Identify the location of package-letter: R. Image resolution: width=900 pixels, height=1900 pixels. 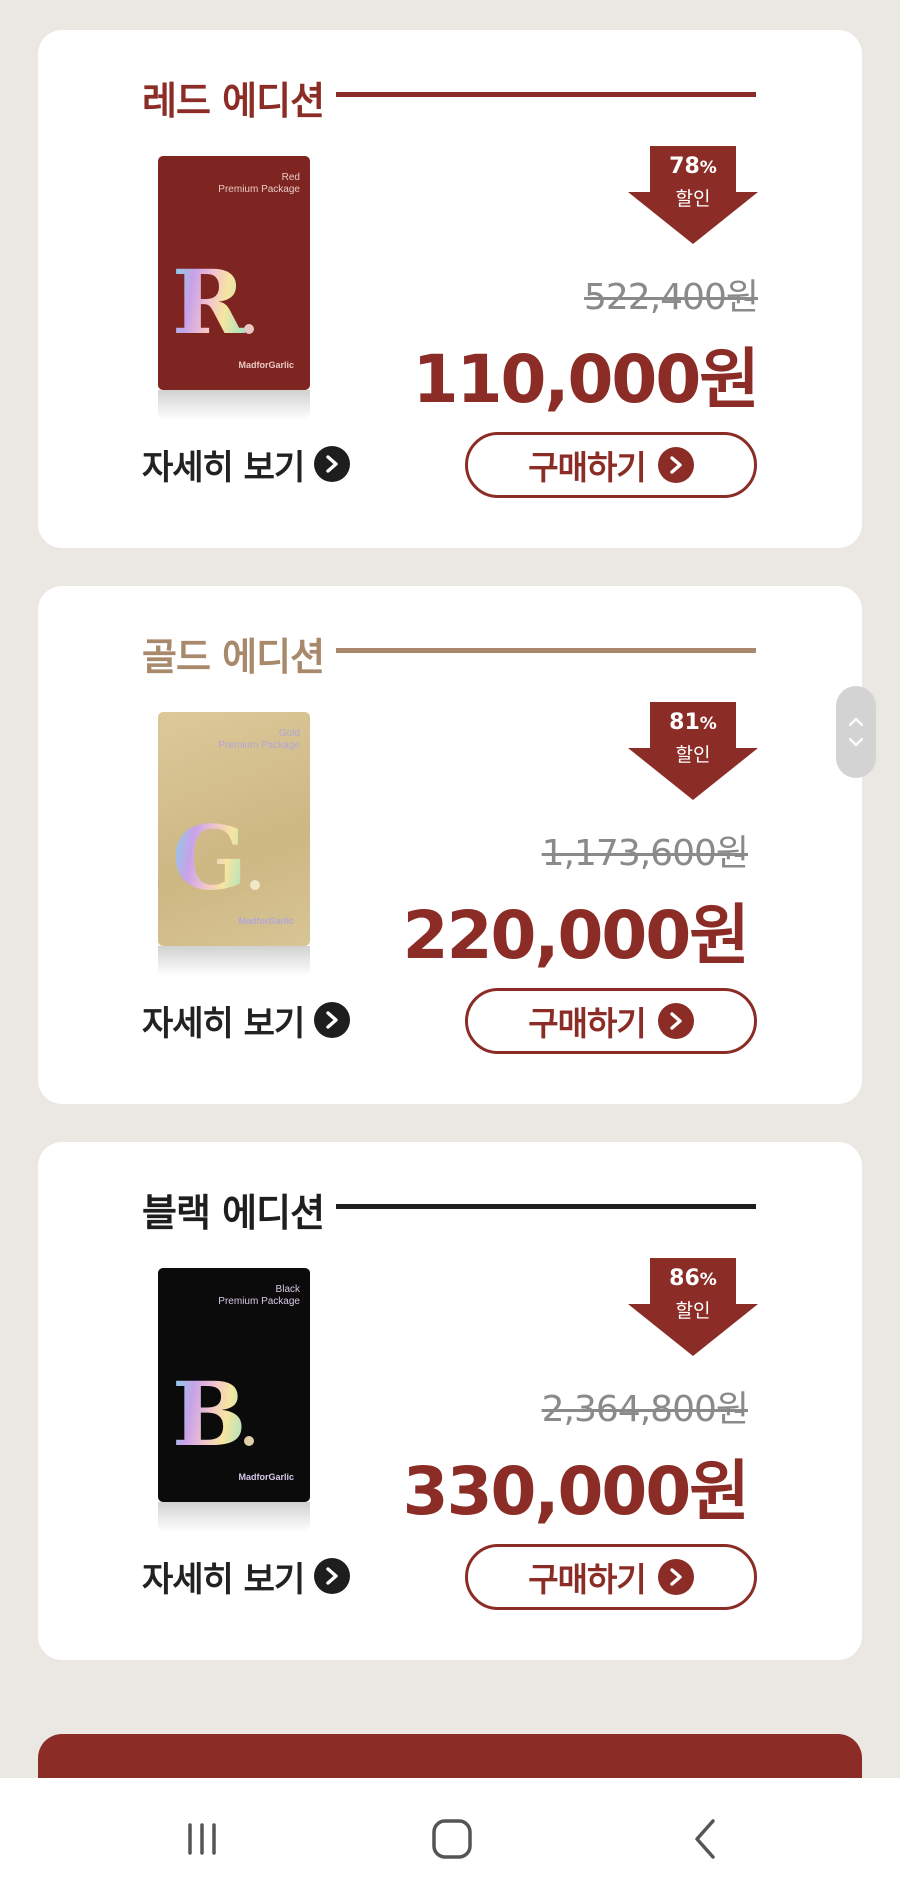
(209, 302).